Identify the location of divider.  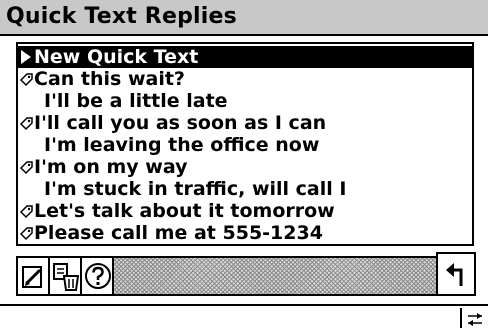
(244, 305).